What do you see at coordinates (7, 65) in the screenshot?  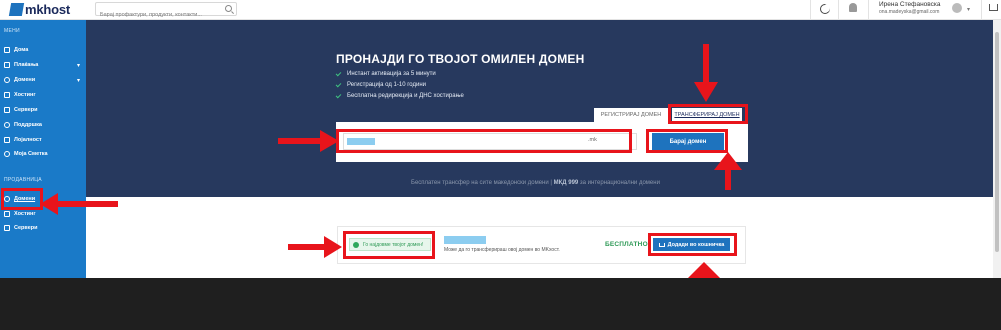 I see `card-icon` at bounding box center [7, 65].